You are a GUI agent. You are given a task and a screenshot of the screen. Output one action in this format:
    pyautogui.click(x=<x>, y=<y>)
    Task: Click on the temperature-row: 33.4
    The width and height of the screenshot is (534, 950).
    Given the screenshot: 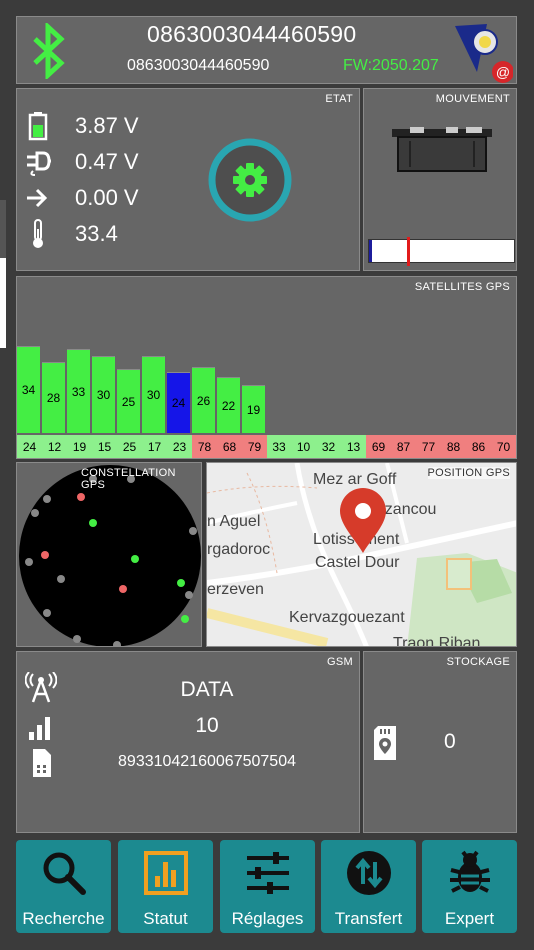 What is the action you would take?
    pyautogui.click(x=115, y=235)
    